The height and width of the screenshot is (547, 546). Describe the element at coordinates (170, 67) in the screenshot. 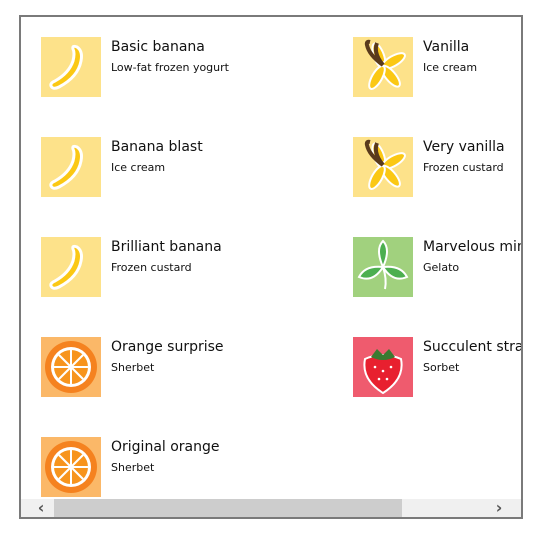

I see `item-subtitle: Low-fat frozen yogurt` at that location.